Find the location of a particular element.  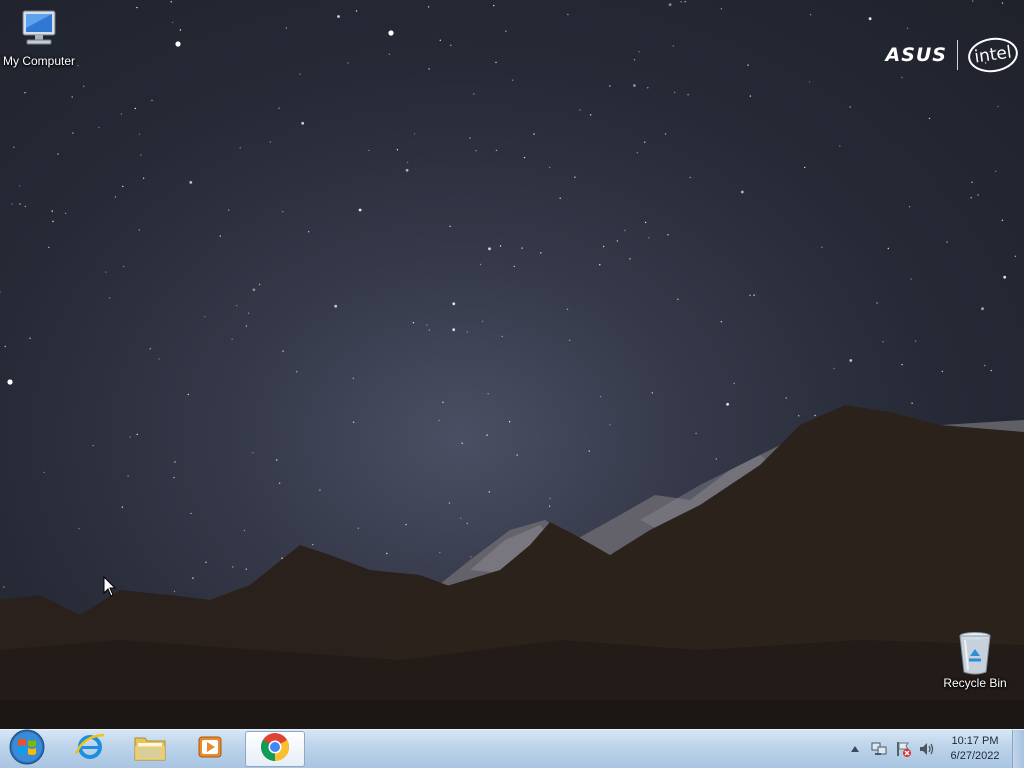

show-hidden-icons-icon is located at coordinates (855, 749).